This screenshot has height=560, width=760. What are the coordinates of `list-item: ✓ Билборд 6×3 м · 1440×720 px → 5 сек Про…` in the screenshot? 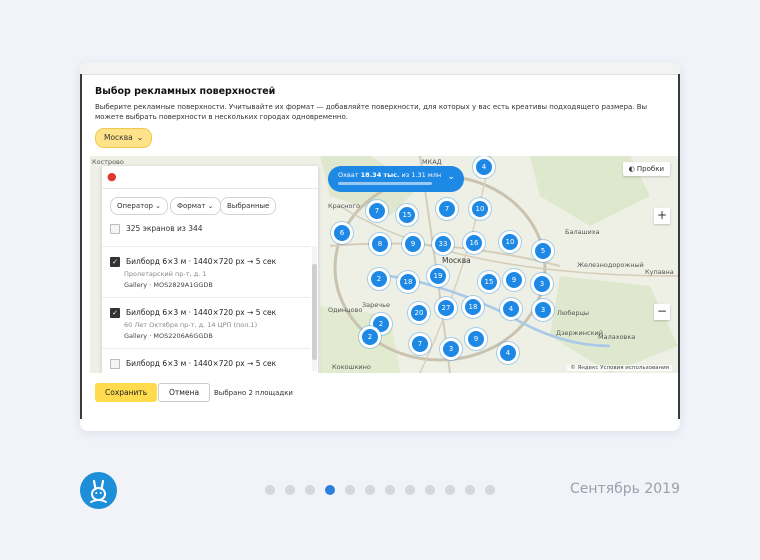 It's located at (206, 270).